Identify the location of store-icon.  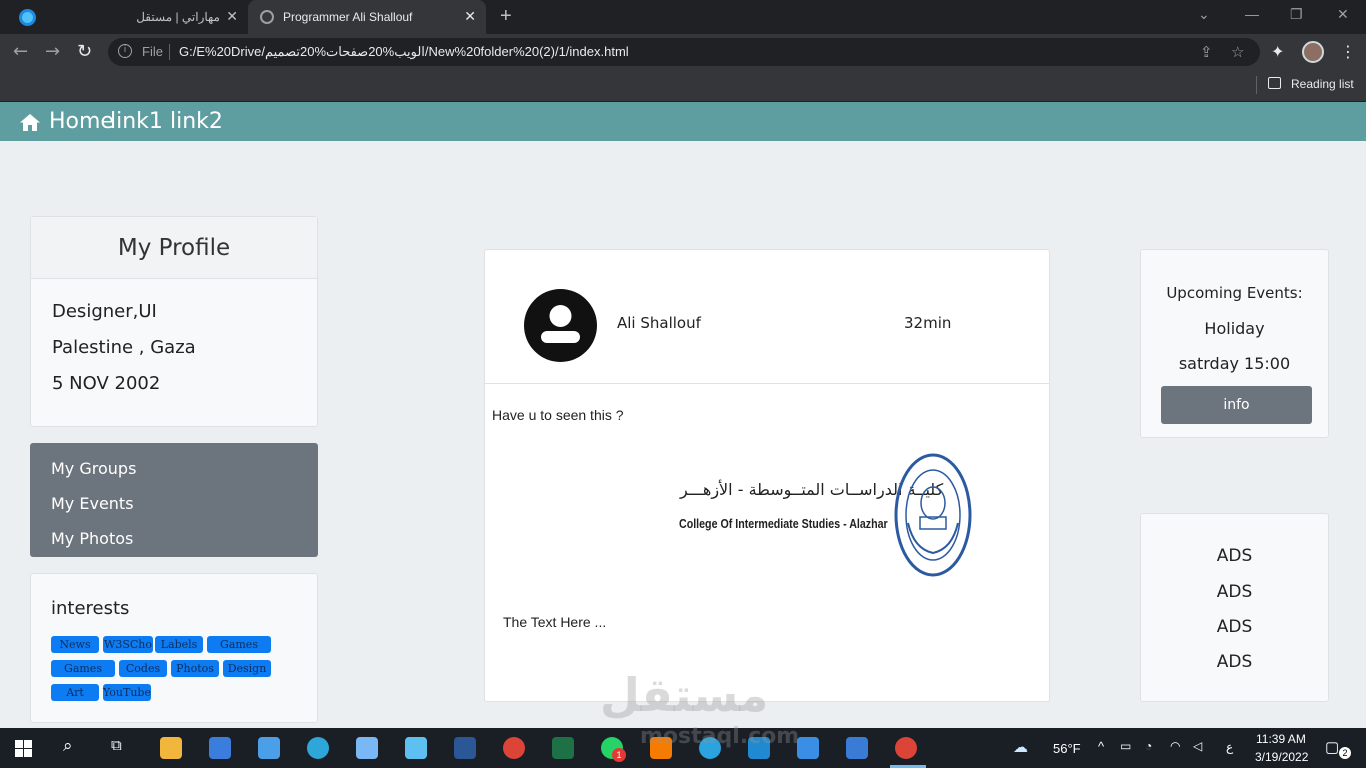
(220, 748).